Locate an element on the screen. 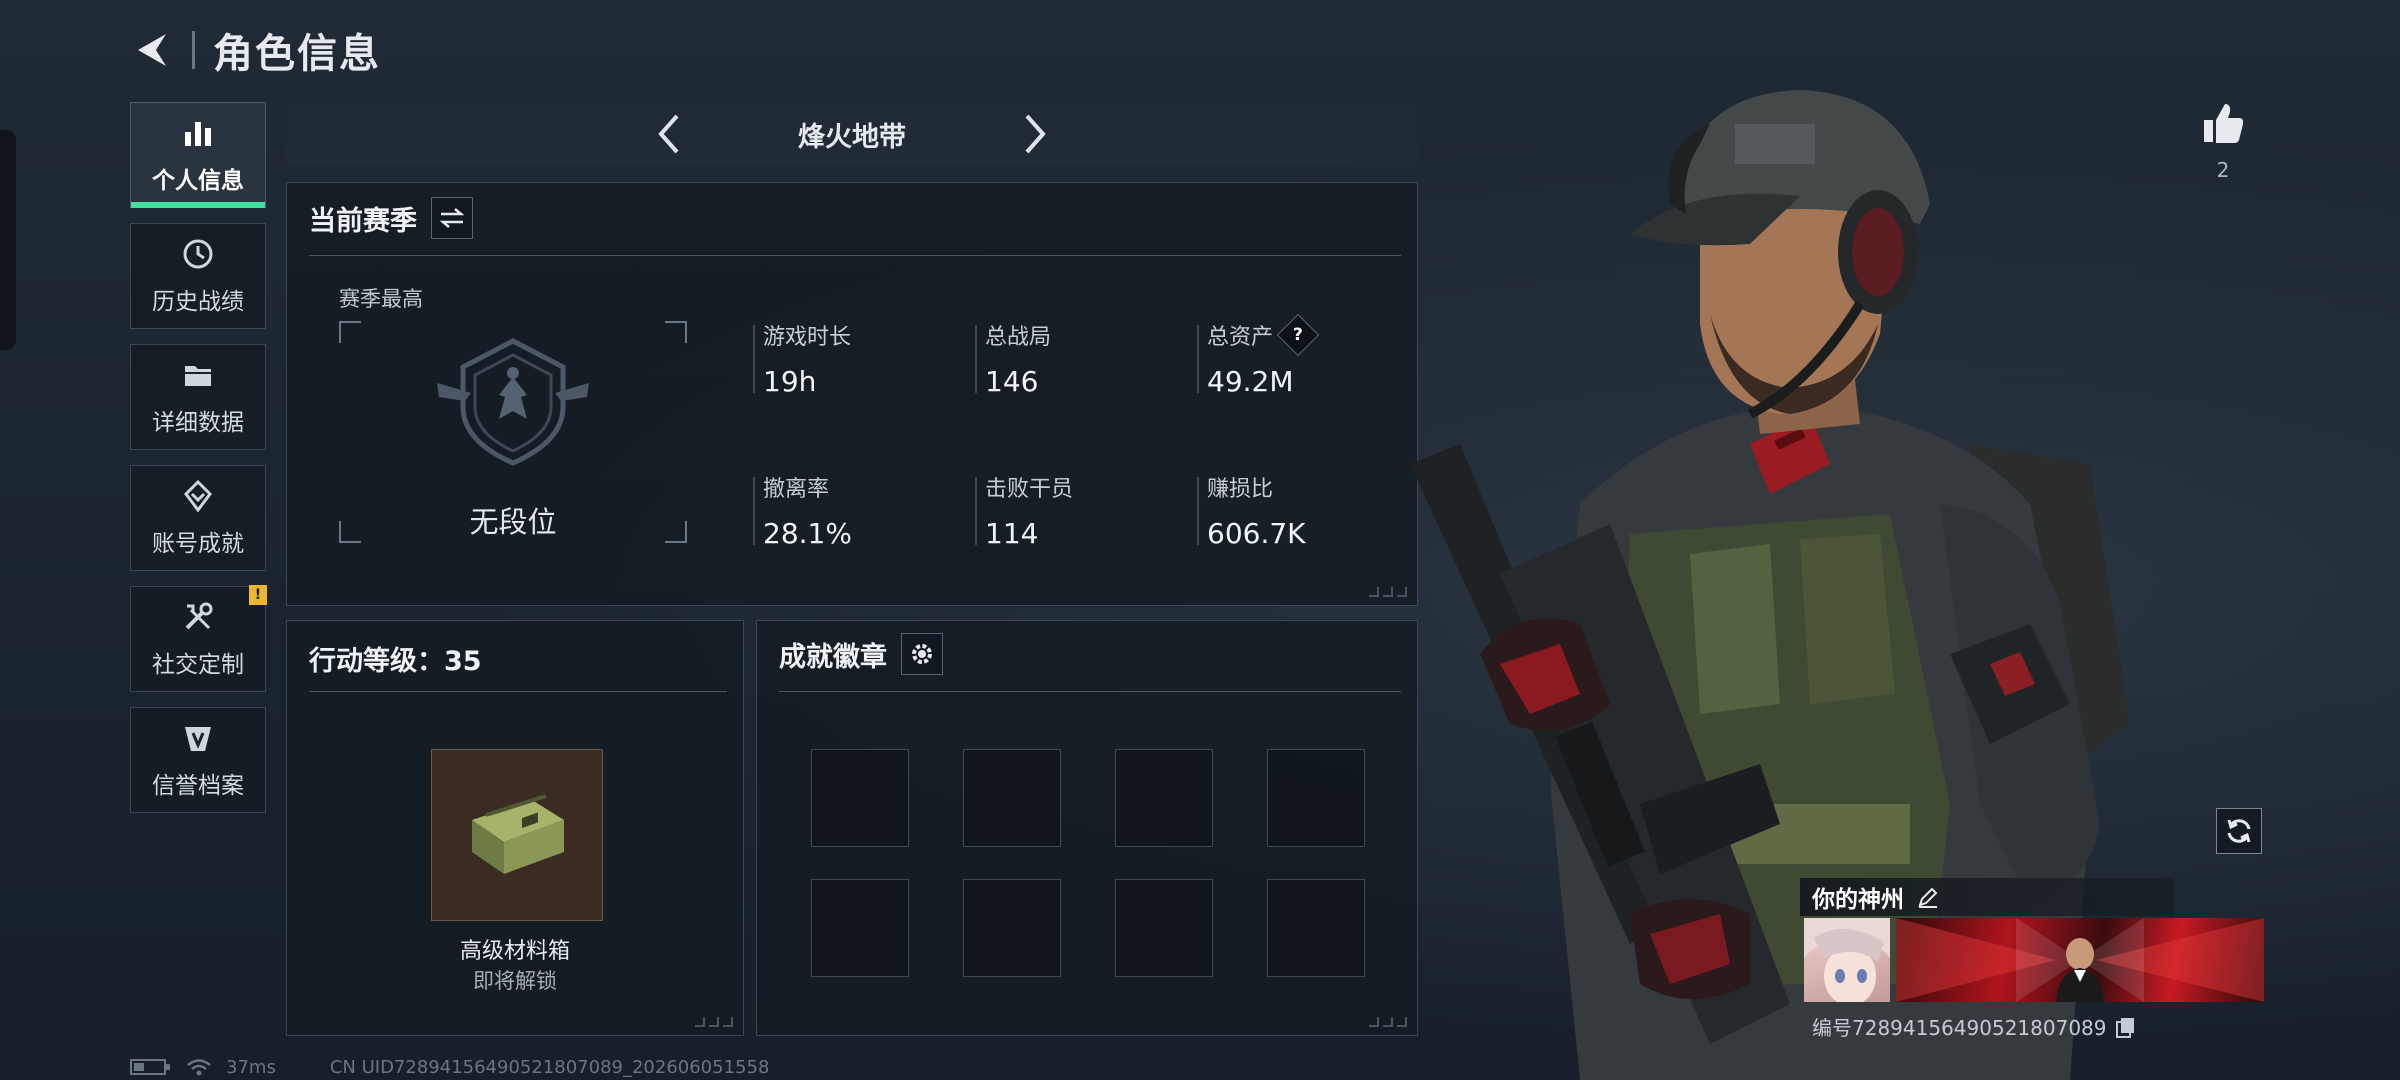 The width and height of the screenshot is (2400, 1080). ping-text: 37ms is located at coordinates (251, 1067).